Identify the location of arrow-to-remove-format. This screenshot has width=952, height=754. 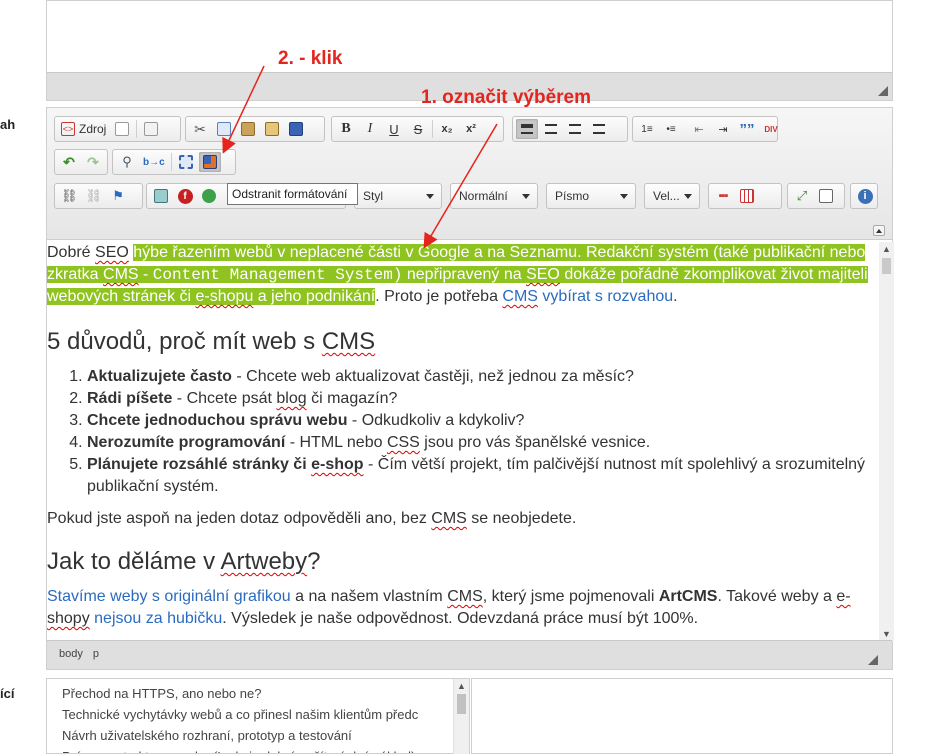
(243, 109).